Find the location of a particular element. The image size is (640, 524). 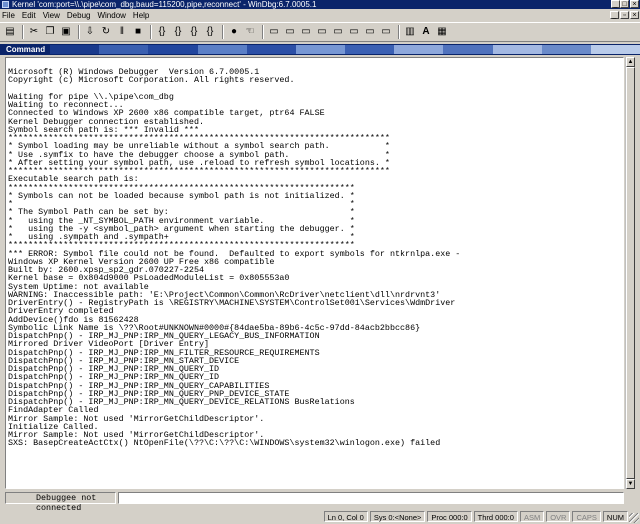

command-window-title: Command is located at coordinates (26, 49).